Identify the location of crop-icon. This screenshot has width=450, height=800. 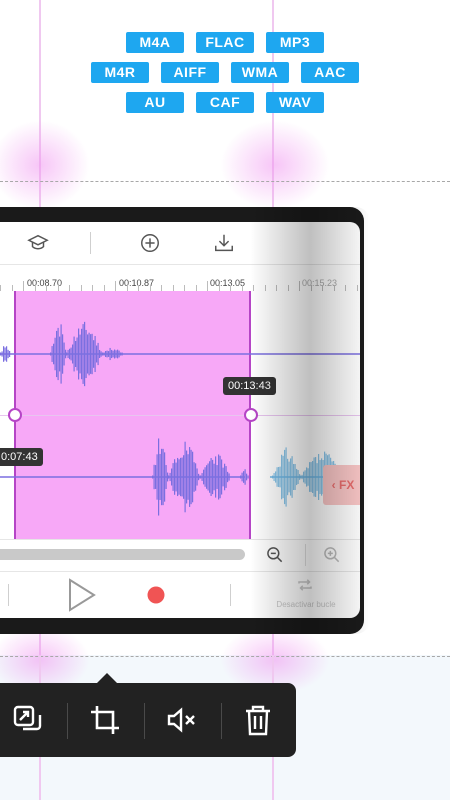
(105, 720).